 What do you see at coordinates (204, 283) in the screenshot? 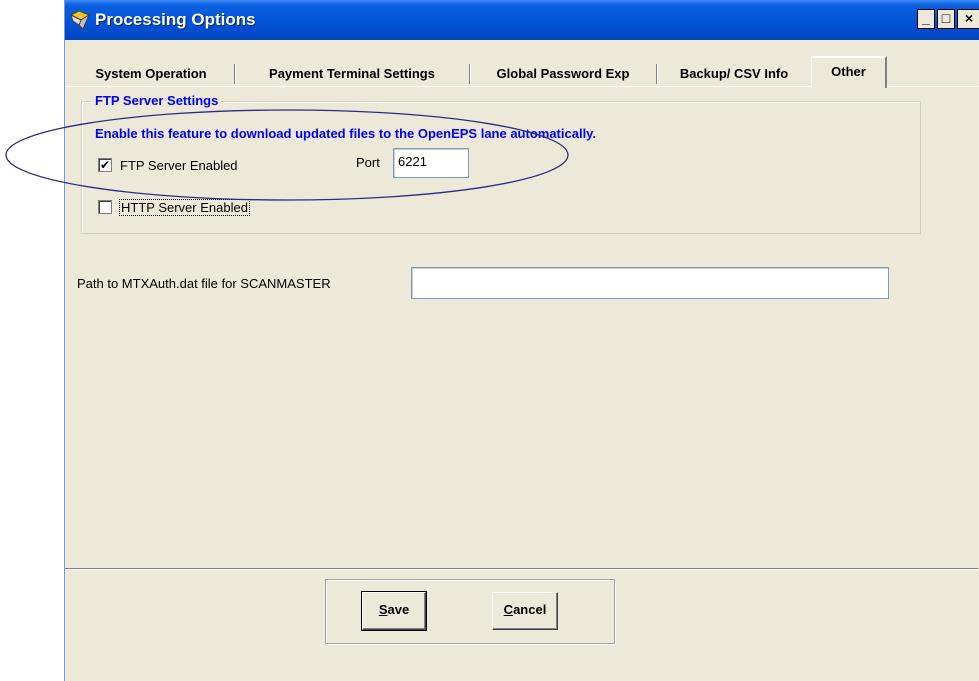
I see `path-label: Path to MTXAuth.dat file for SCANMASTER` at bounding box center [204, 283].